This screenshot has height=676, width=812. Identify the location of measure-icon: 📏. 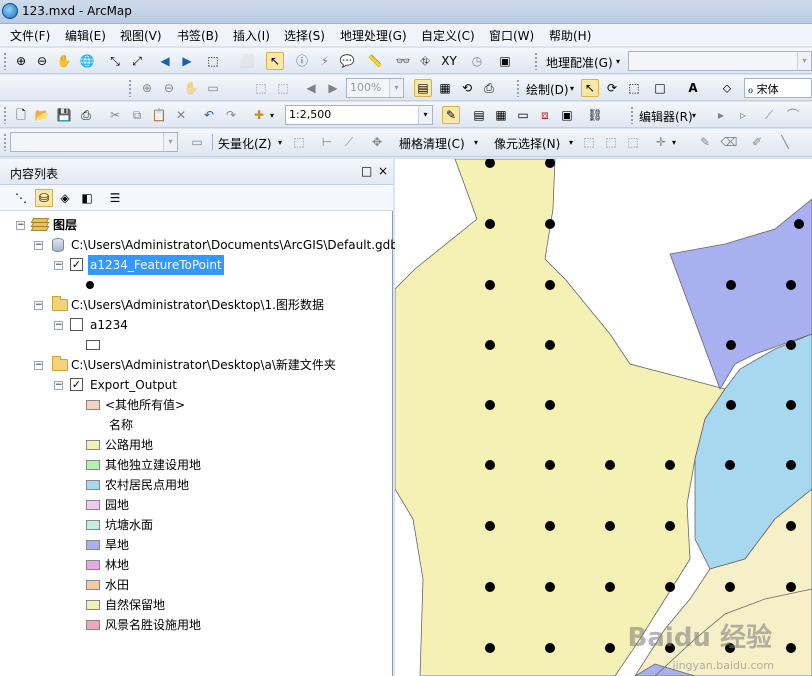
(375, 61).